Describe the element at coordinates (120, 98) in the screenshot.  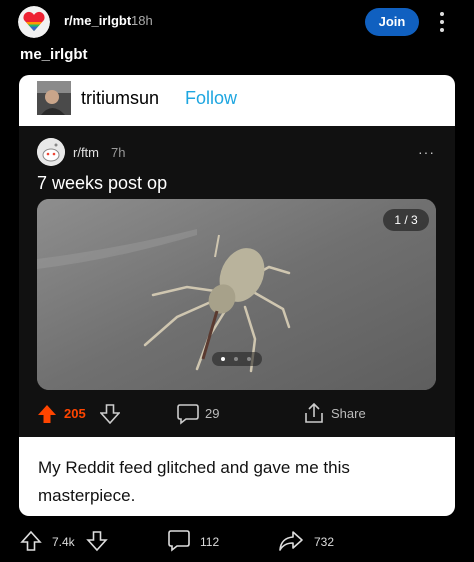
I see `tumblr-username: tritiumsun` at that location.